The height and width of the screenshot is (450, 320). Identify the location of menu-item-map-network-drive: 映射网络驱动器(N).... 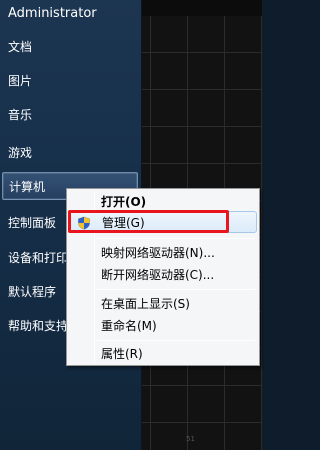
(163, 253).